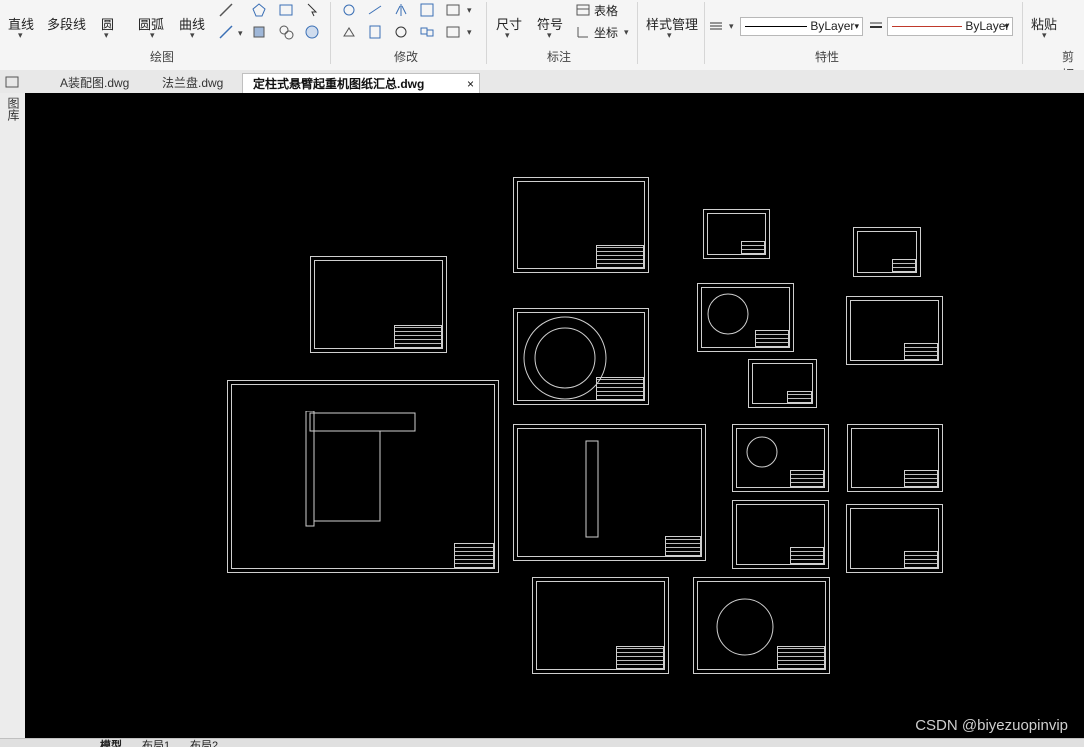  Describe the element at coordinates (427, 10) in the screenshot. I see `scale-icon` at that location.